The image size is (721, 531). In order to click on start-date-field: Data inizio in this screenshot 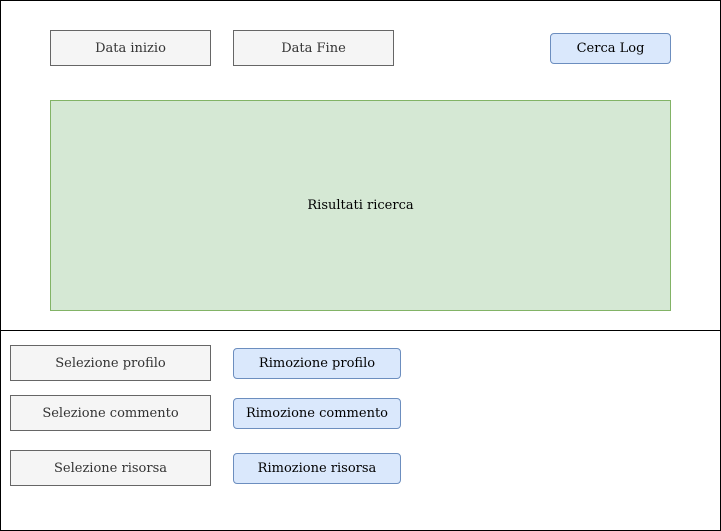, I will do `click(130, 48)`.